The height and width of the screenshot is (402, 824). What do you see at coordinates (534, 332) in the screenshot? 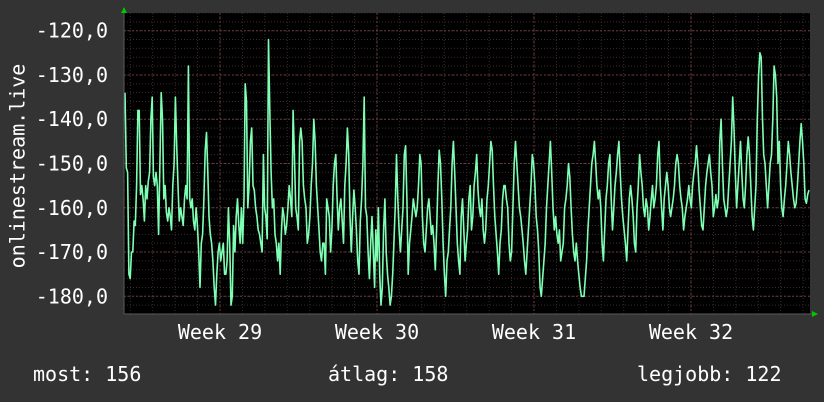
I see `x-tick-label: Week 31` at bounding box center [534, 332].